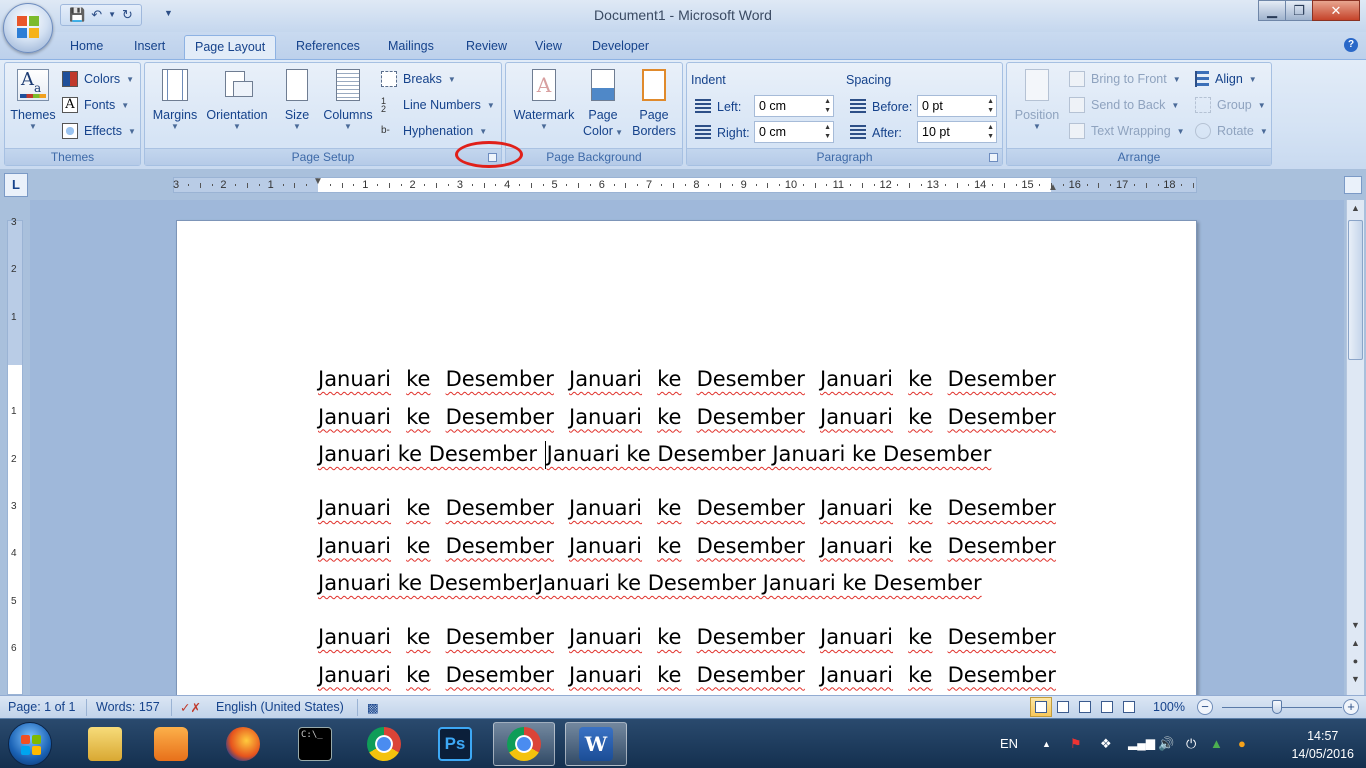  Describe the element at coordinates (297, 100) in the screenshot. I see `size-button: Size ▼` at that location.